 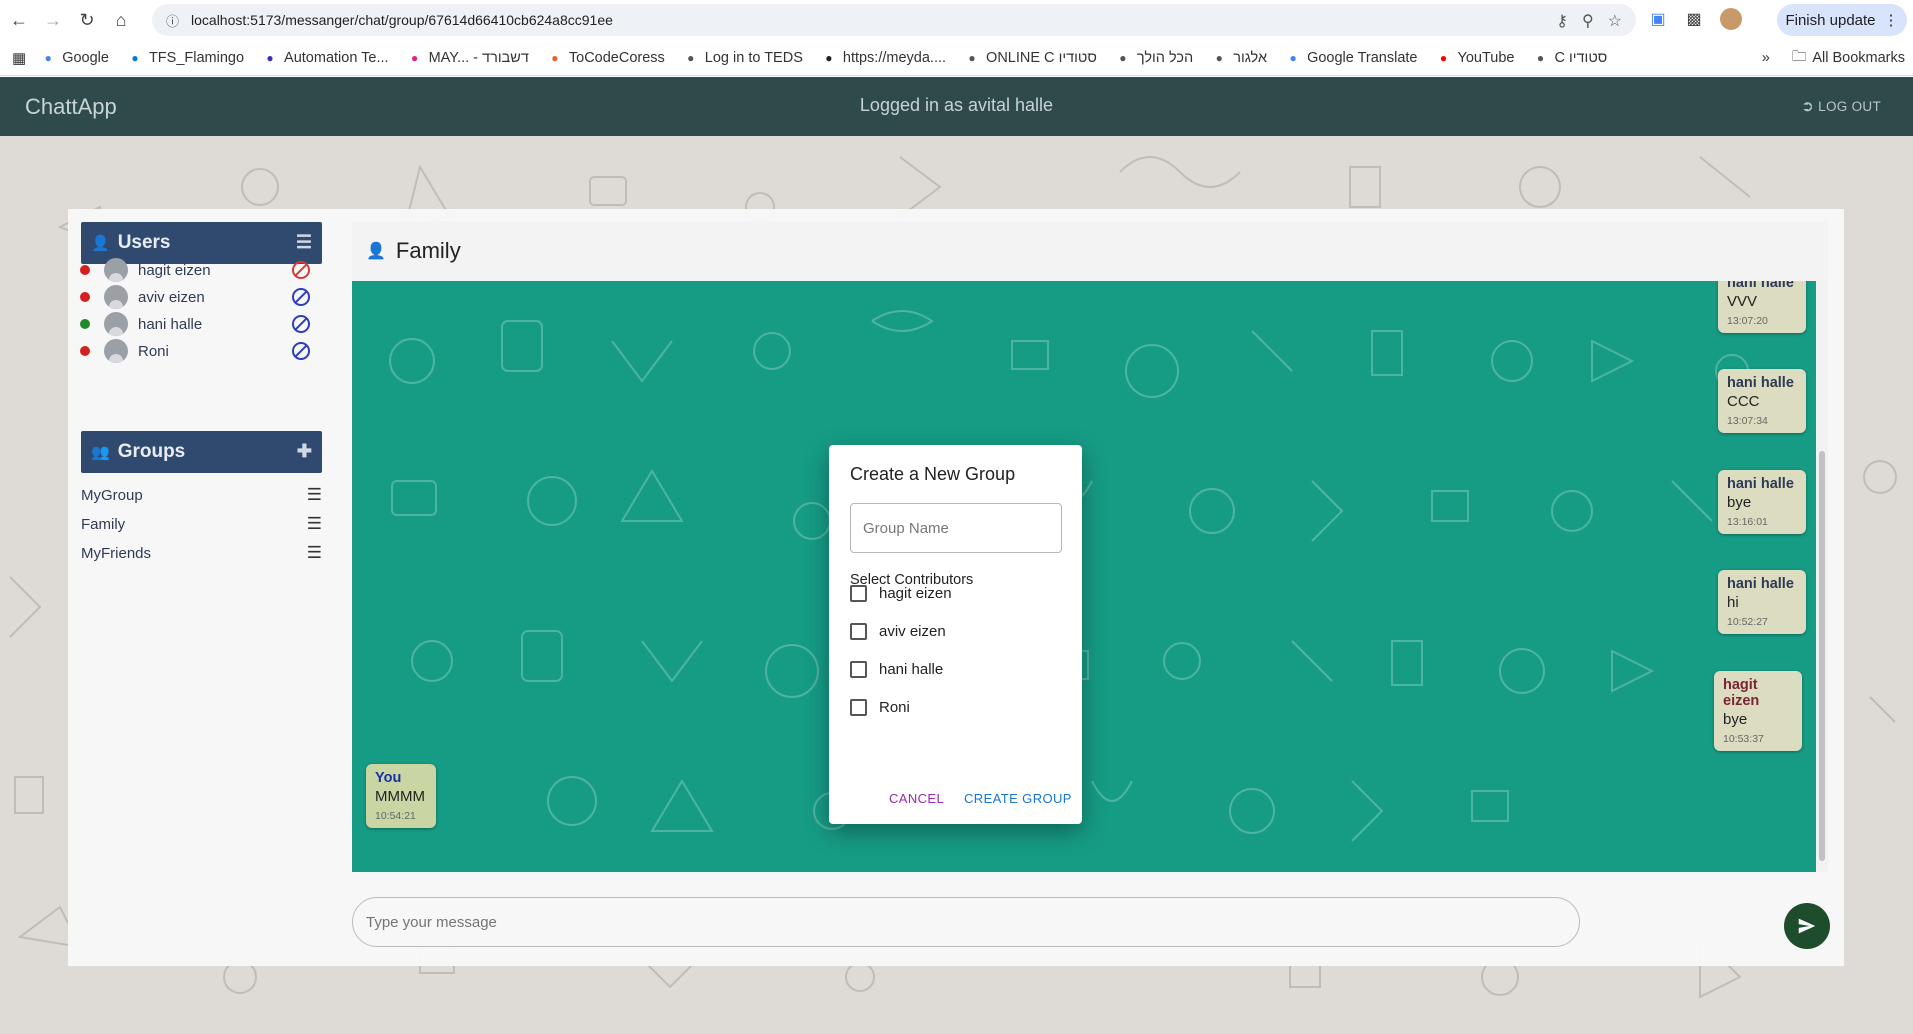 What do you see at coordinates (915, 593) in the screenshot?
I see `contributor-name: hagit eizen` at bounding box center [915, 593].